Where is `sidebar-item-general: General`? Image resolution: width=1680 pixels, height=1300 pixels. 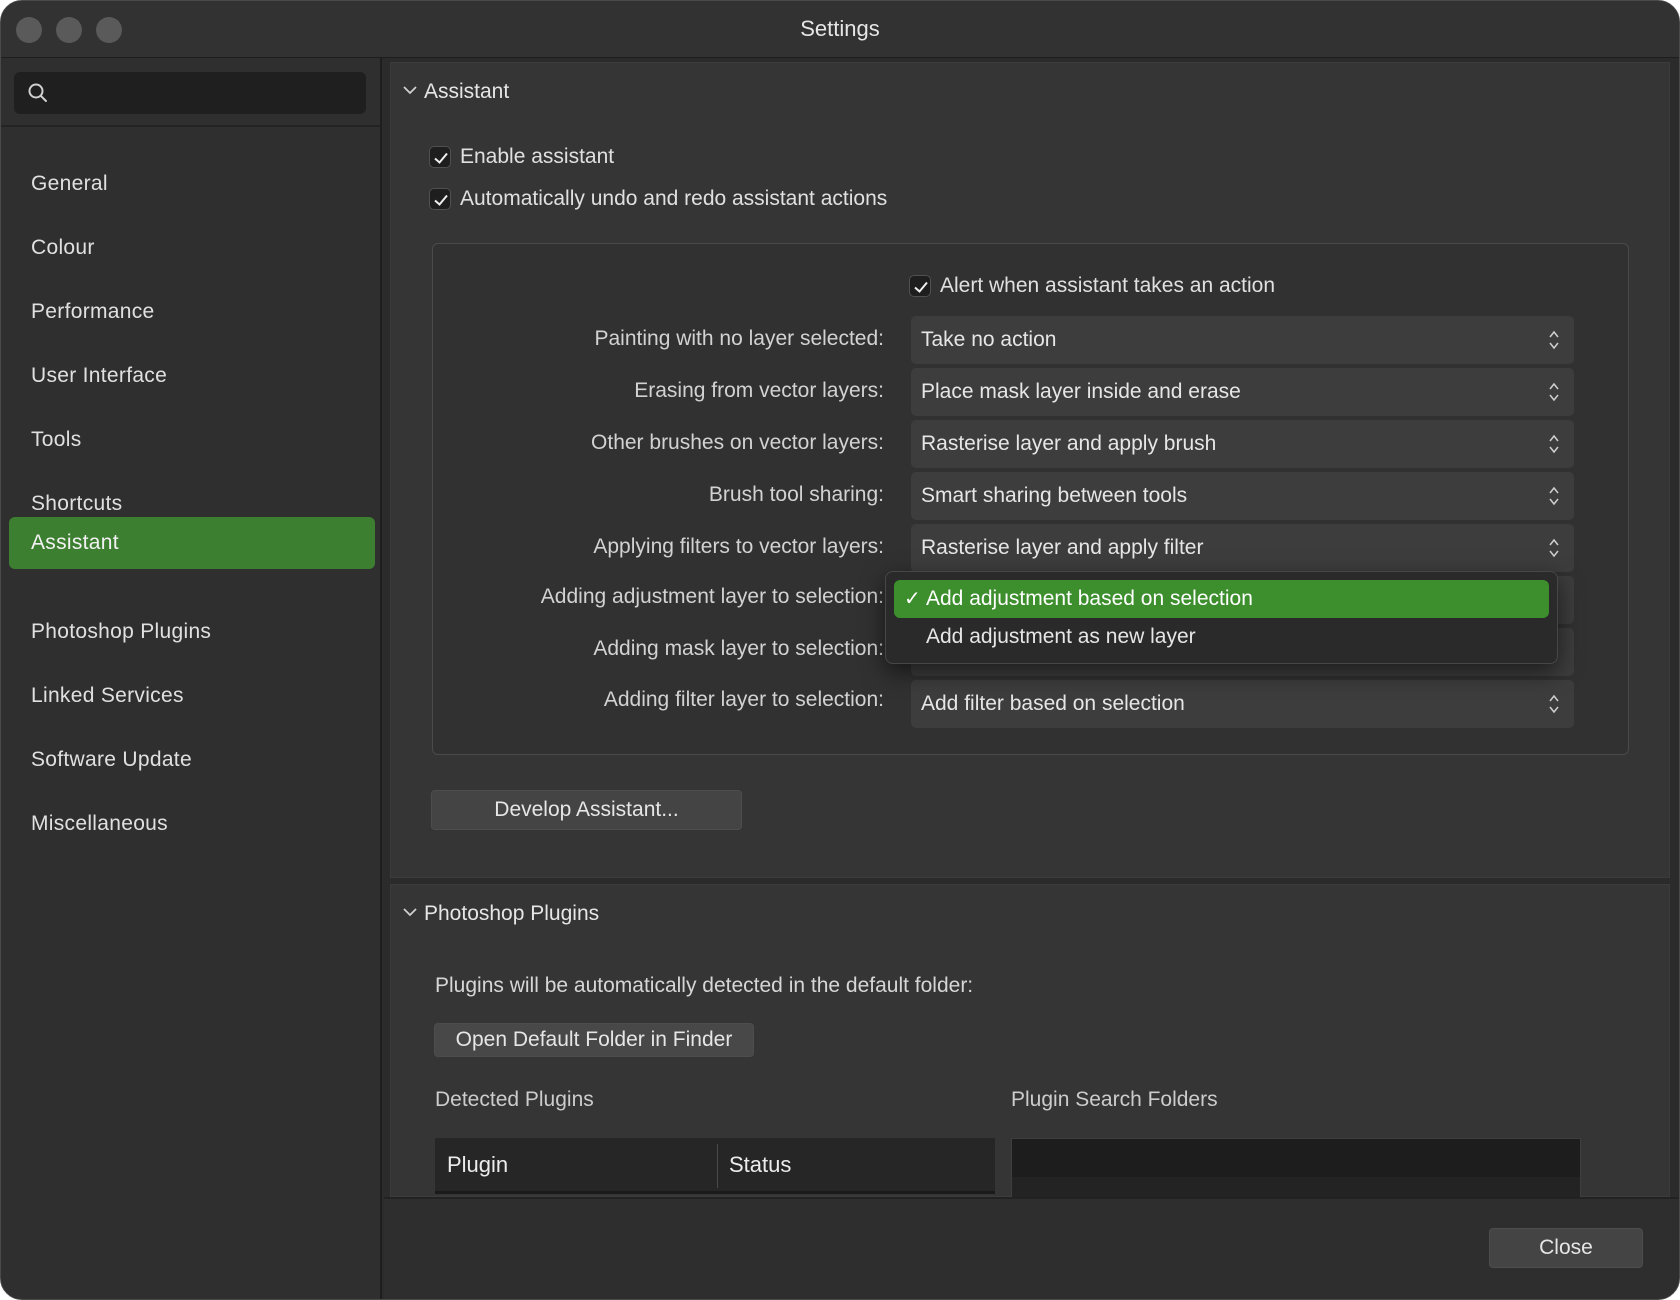 sidebar-item-general: General is located at coordinates (192, 184).